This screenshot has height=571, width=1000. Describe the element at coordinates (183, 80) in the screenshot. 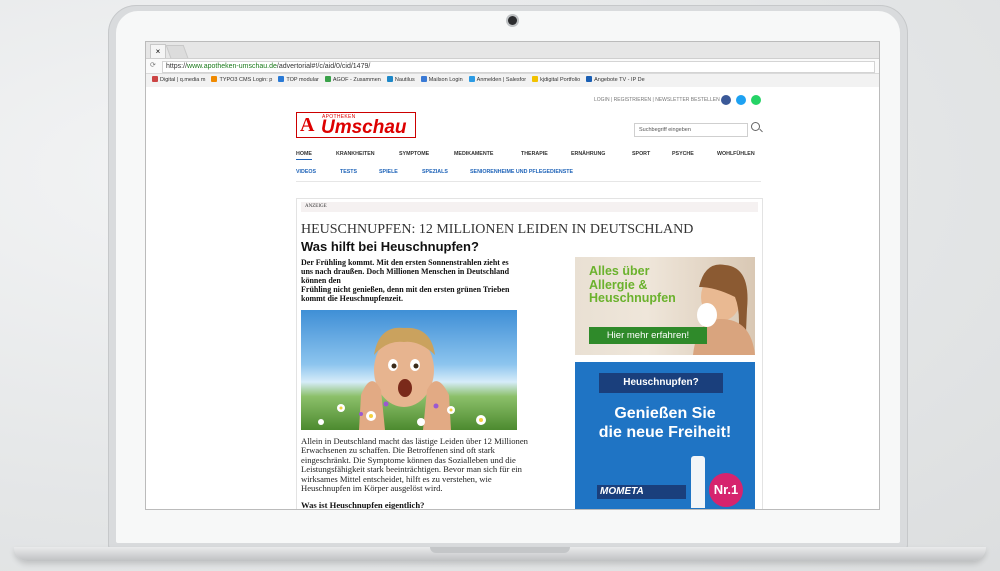

I see `bookmark-label: Digital | q.media m` at that location.